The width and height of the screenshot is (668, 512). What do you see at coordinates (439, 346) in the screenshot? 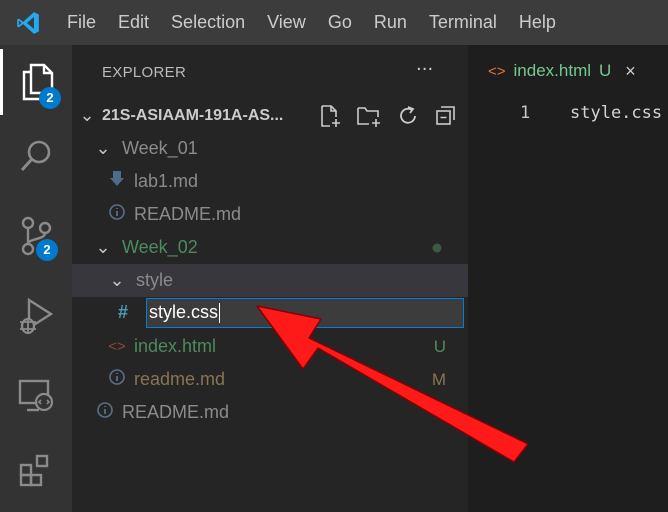
I see `untracked-badge: U` at bounding box center [439, 346].